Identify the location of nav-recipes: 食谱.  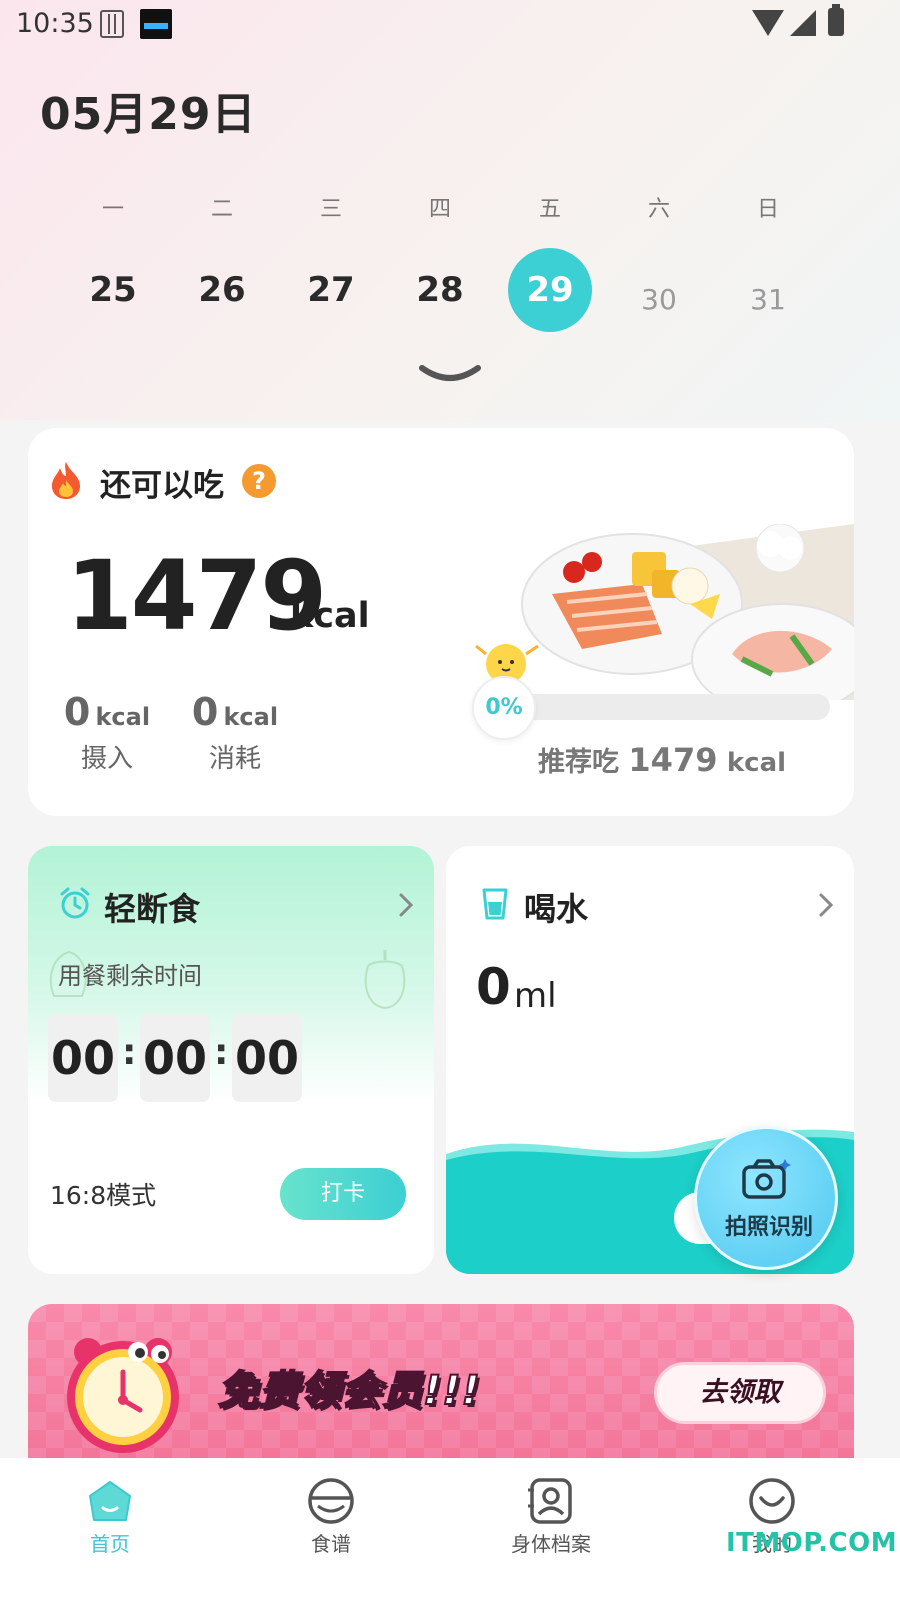
(331, 1516).